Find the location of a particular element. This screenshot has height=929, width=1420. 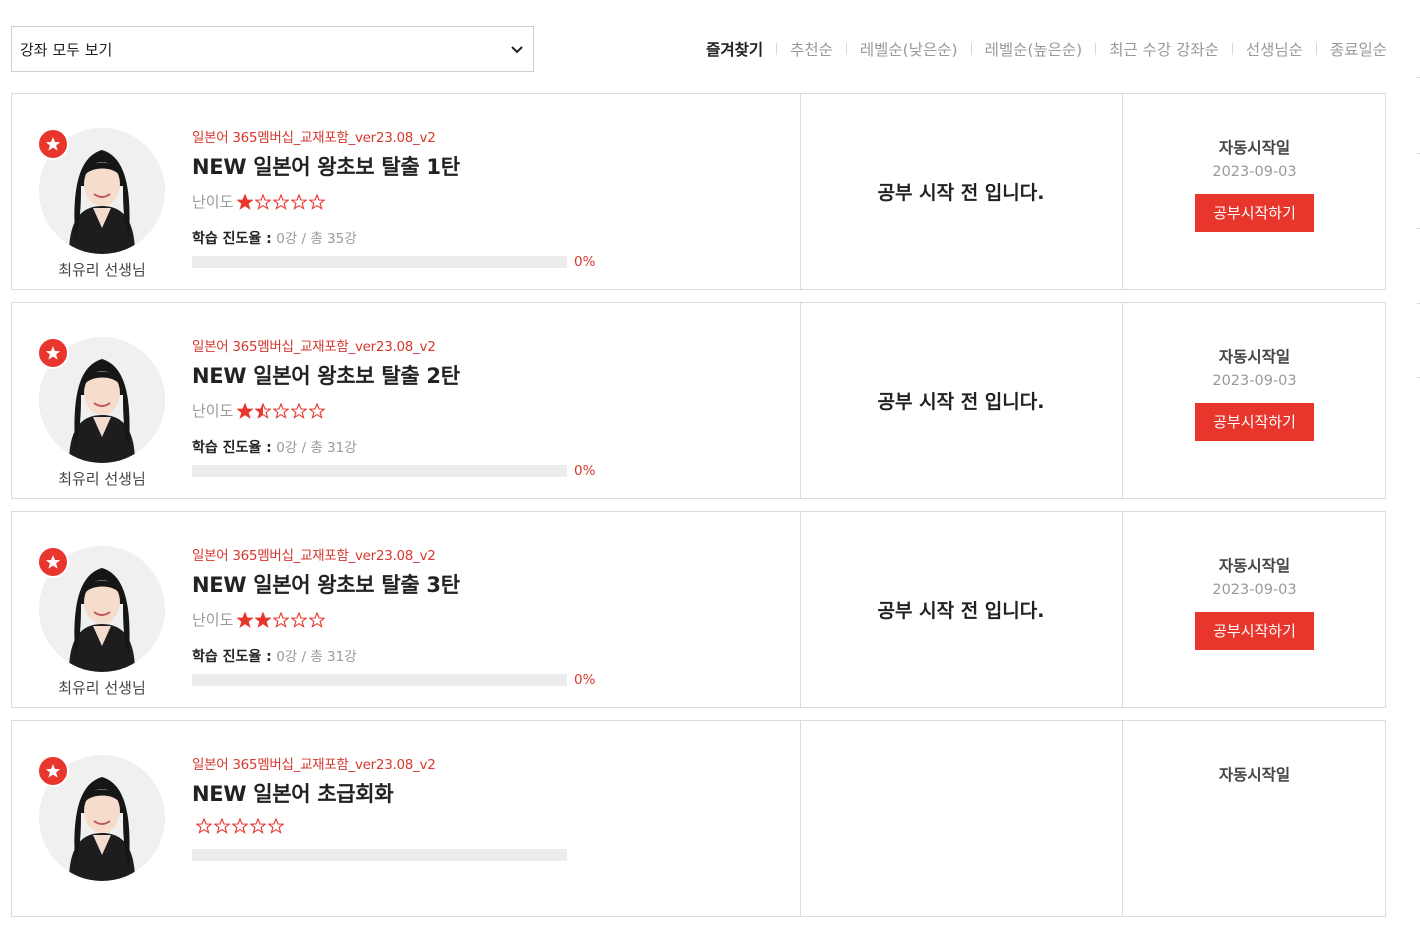

sort-level-desc: 레벨순(높은순) is located at coordinates (1034, 49).